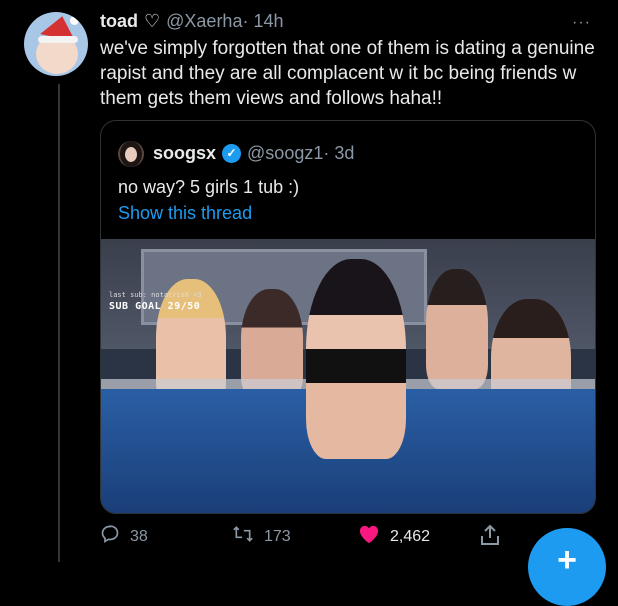  Describe the element at coordinates (243, 537) in the screenshot. I see `retweet-icon` at that location.